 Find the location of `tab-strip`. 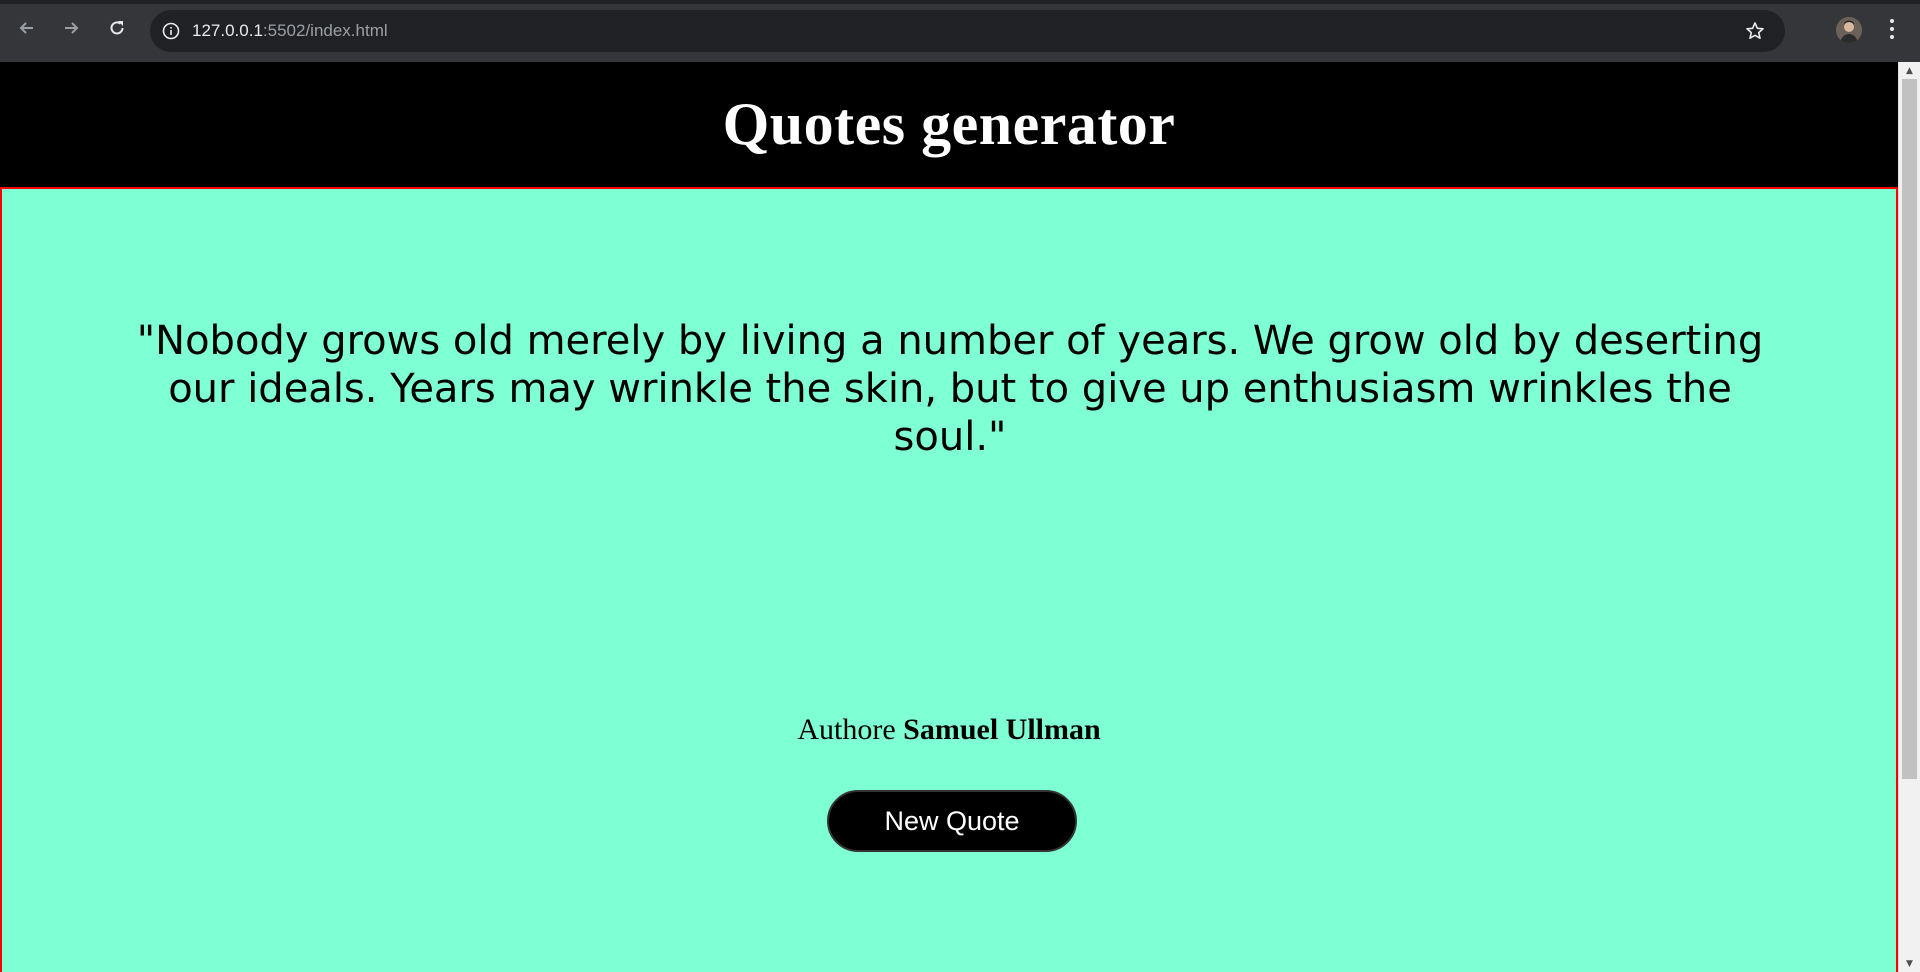

tab-strip is located at coordinates (960, 2).